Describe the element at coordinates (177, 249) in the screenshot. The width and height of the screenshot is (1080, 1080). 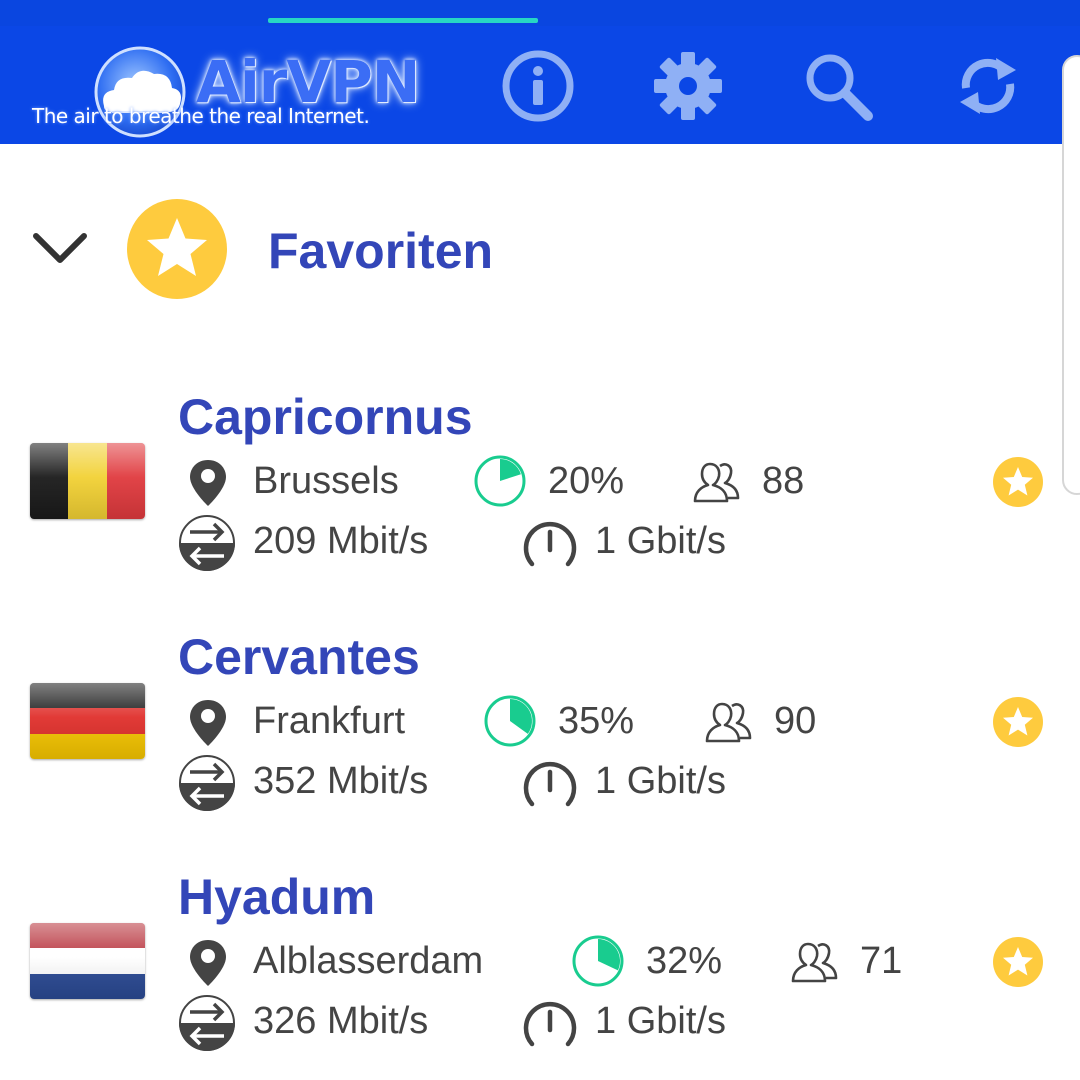
I see `star-icon` at that location.